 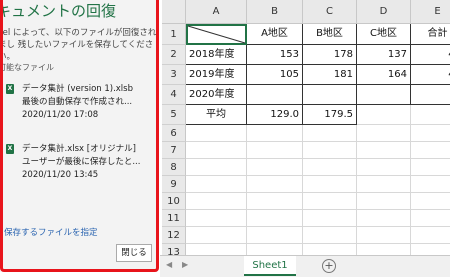 I want to click on column-header-a: A, so click(x=216, y=12).